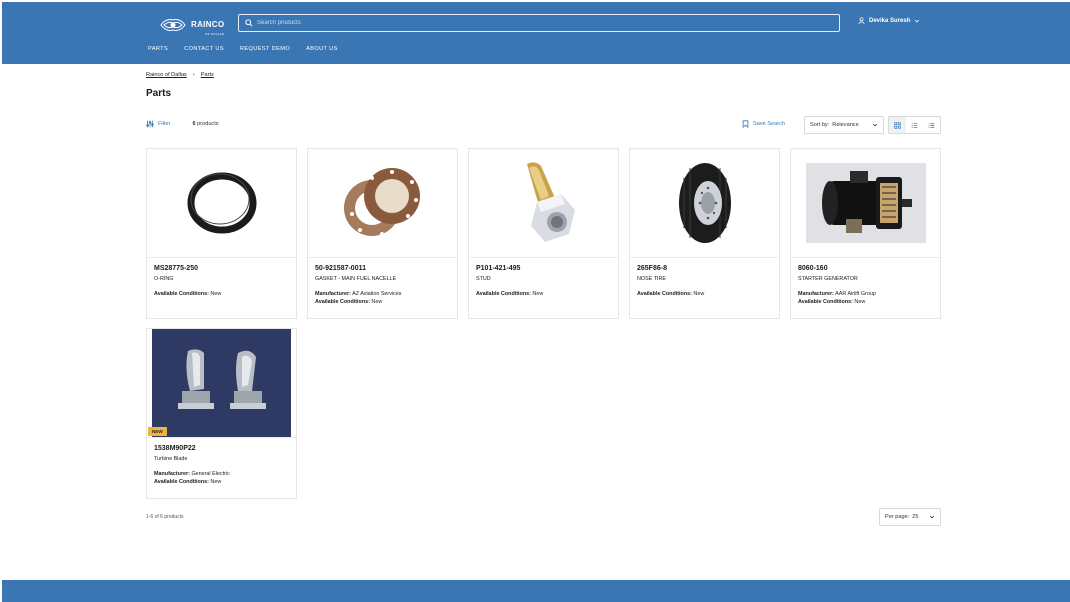  I want to click on product-count-number: 6, so click(194, 124).